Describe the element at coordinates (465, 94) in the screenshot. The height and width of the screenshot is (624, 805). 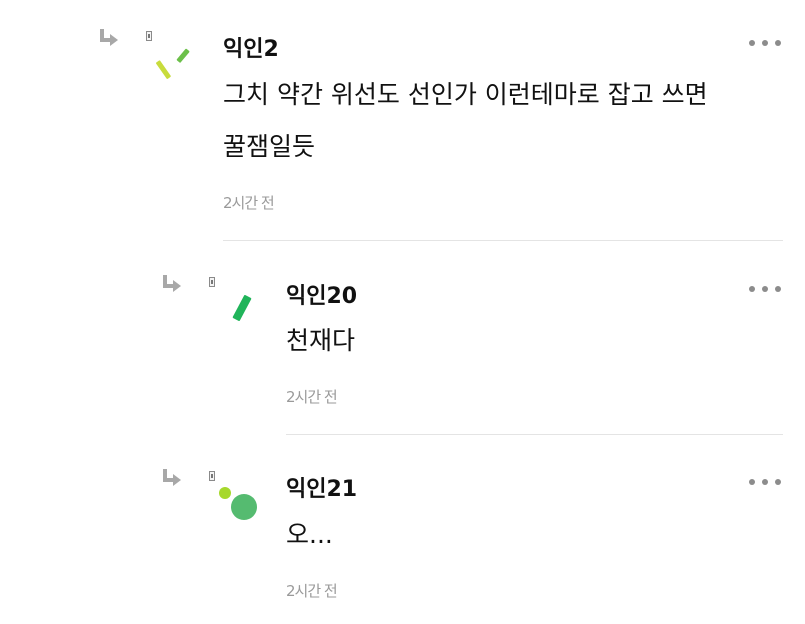
I see `comment-text-line: 그치 약간 위선도 선인가 이런테마로 잡고 쓰면` at that location.